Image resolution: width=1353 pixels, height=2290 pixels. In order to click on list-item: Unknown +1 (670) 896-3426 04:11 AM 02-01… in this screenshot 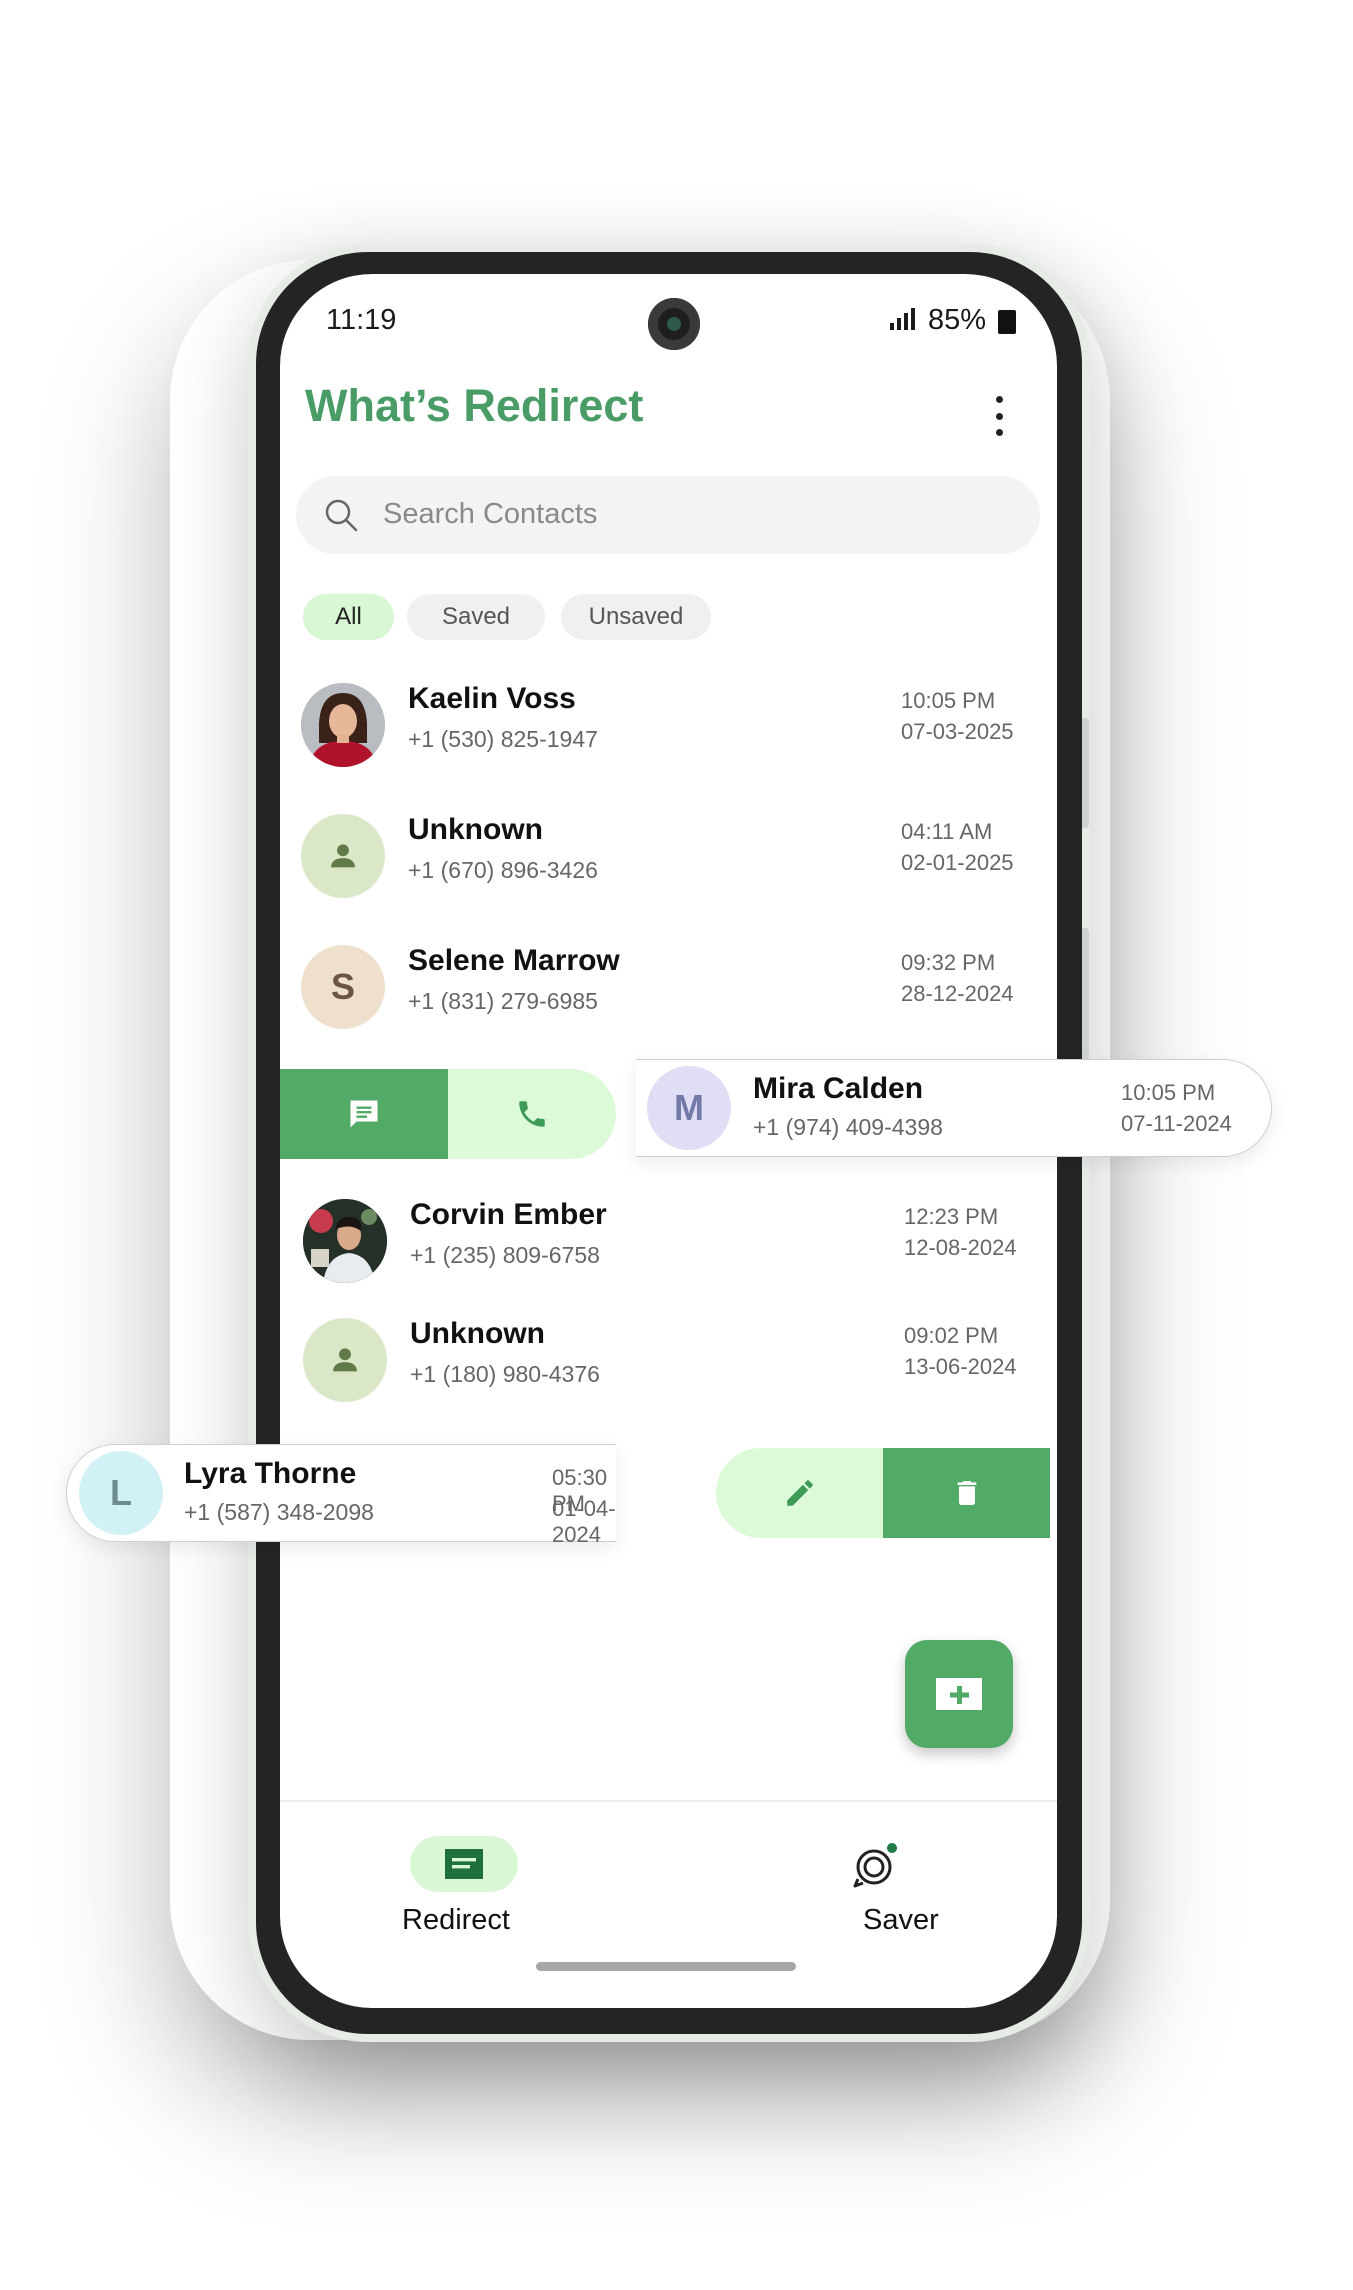, I will do `click(668, 856)`.